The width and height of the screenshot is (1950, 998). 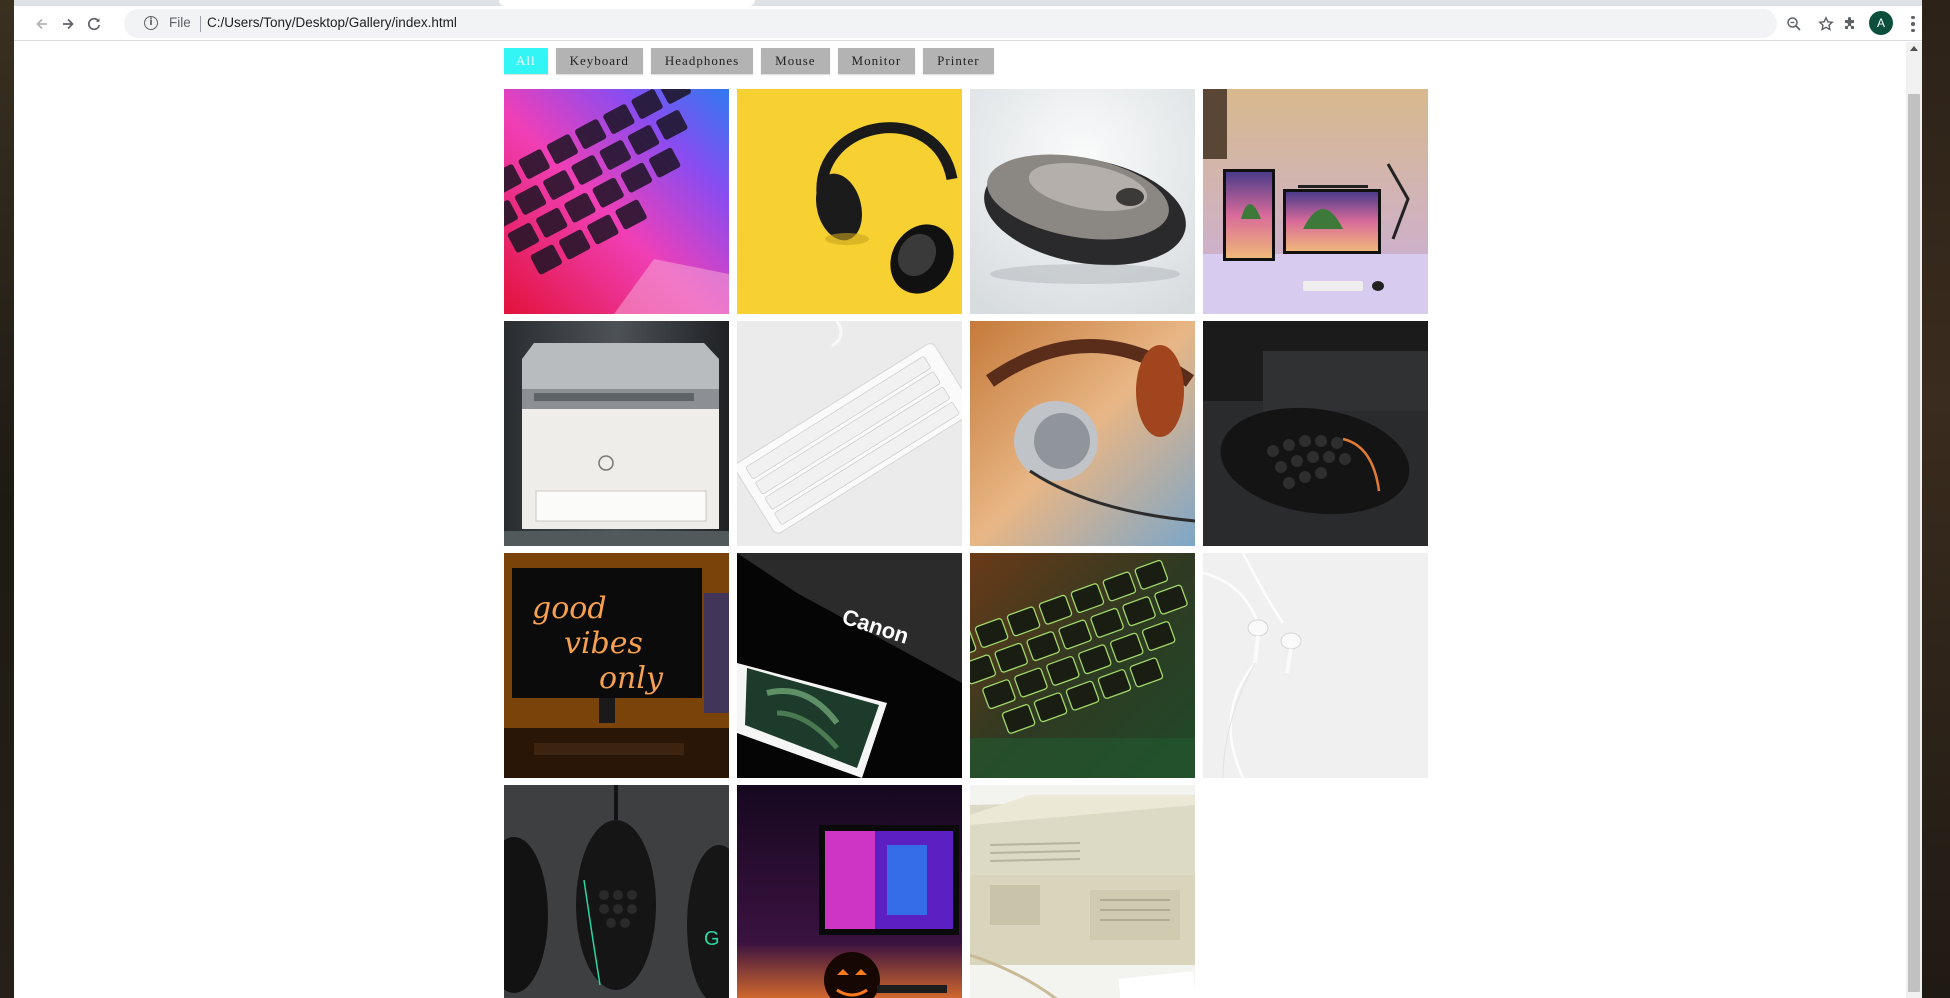 I want to click on back-icon, so click(x=42, y=24).